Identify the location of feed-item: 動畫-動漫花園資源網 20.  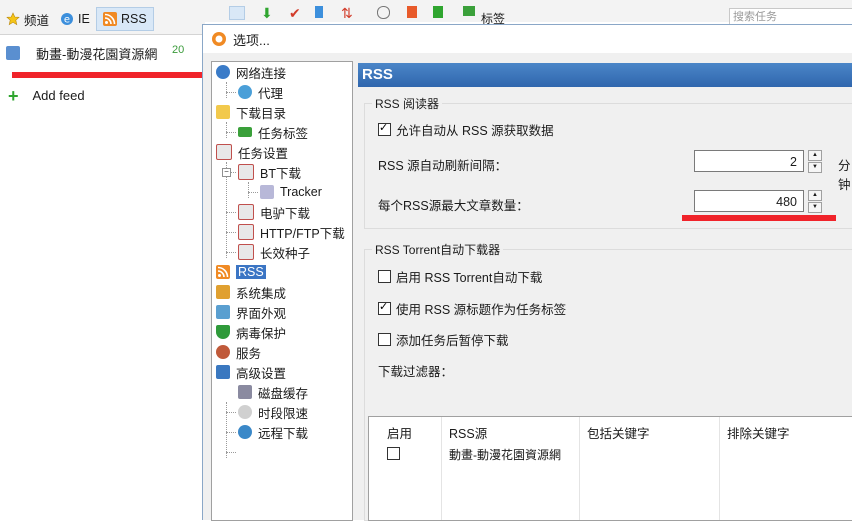
(101, 53).